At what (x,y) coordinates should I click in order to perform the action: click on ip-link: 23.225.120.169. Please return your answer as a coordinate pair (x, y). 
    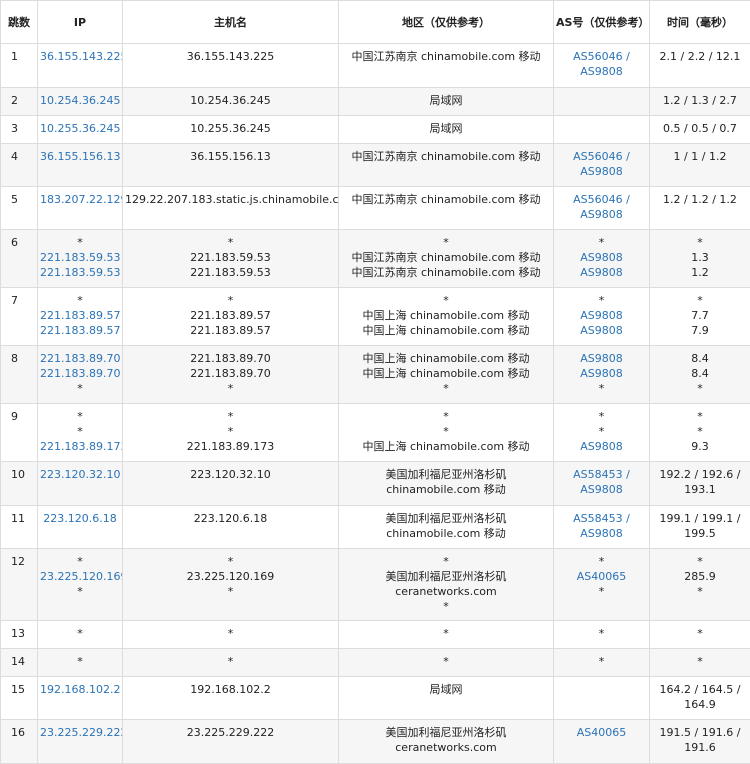
    Looking at the image, I should click on (81, 576).